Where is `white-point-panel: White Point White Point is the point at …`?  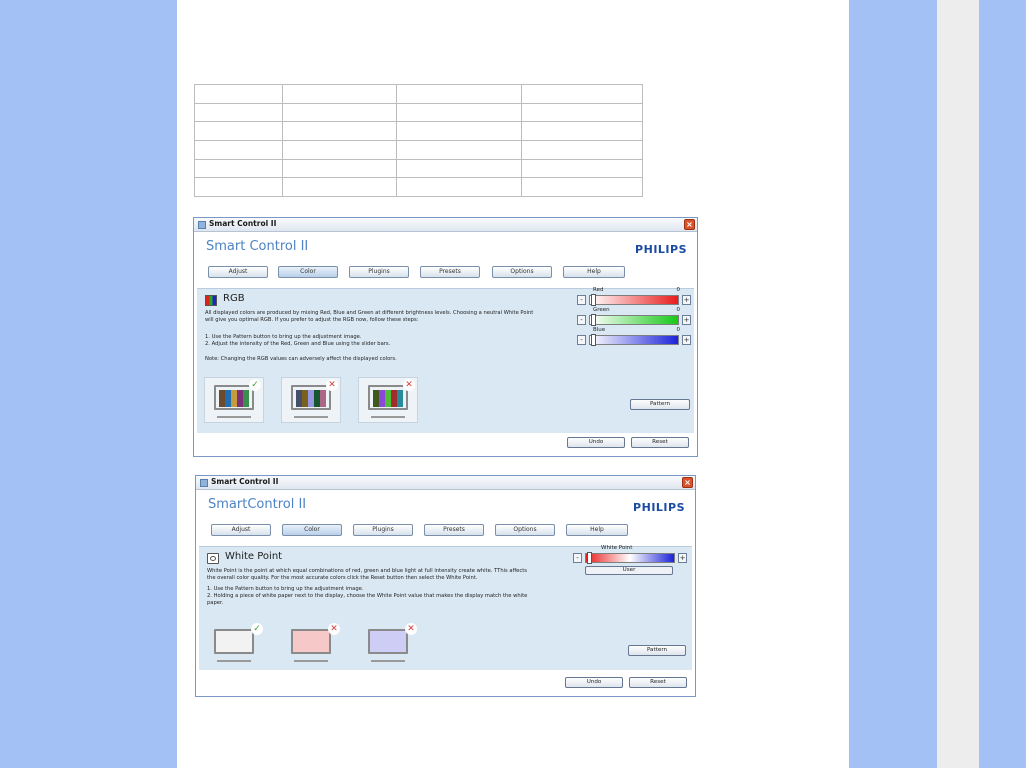
white-point-panel: White Point White Point is the point at … is located at coordinates (445, 607).